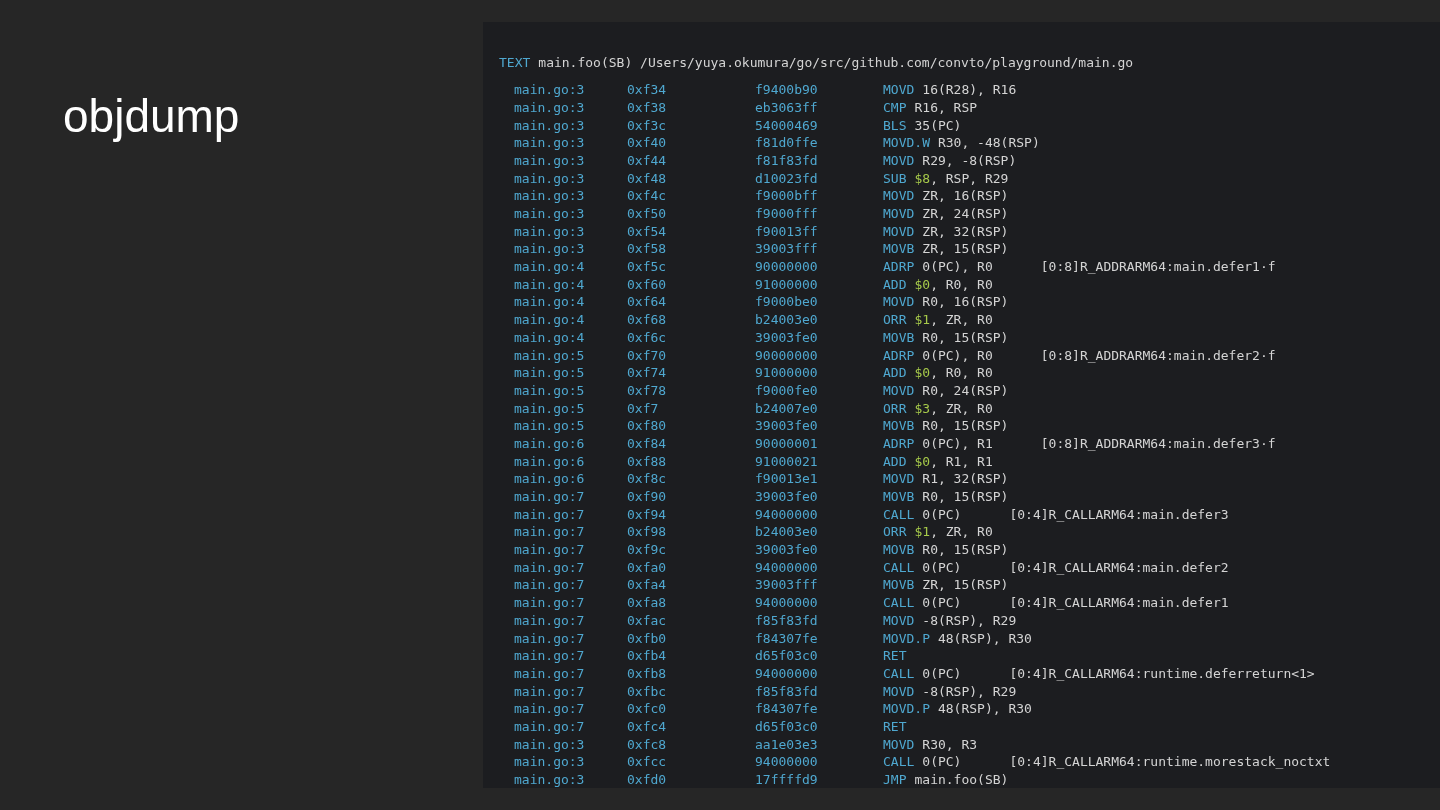  Describe the element at coordinates (1119, 603) in the screenshot. I see `relocation: [0:4]R_CALLARM64:main.defer1` at that location.